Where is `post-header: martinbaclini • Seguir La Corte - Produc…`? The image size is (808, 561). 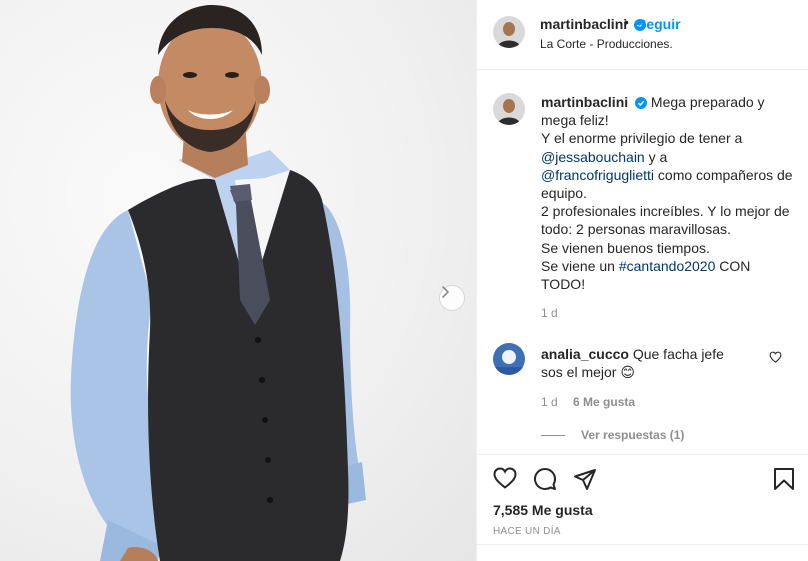
post-header: martinbaclini • Seguir La Corte - Produc… is located at coordinates (642, 35).